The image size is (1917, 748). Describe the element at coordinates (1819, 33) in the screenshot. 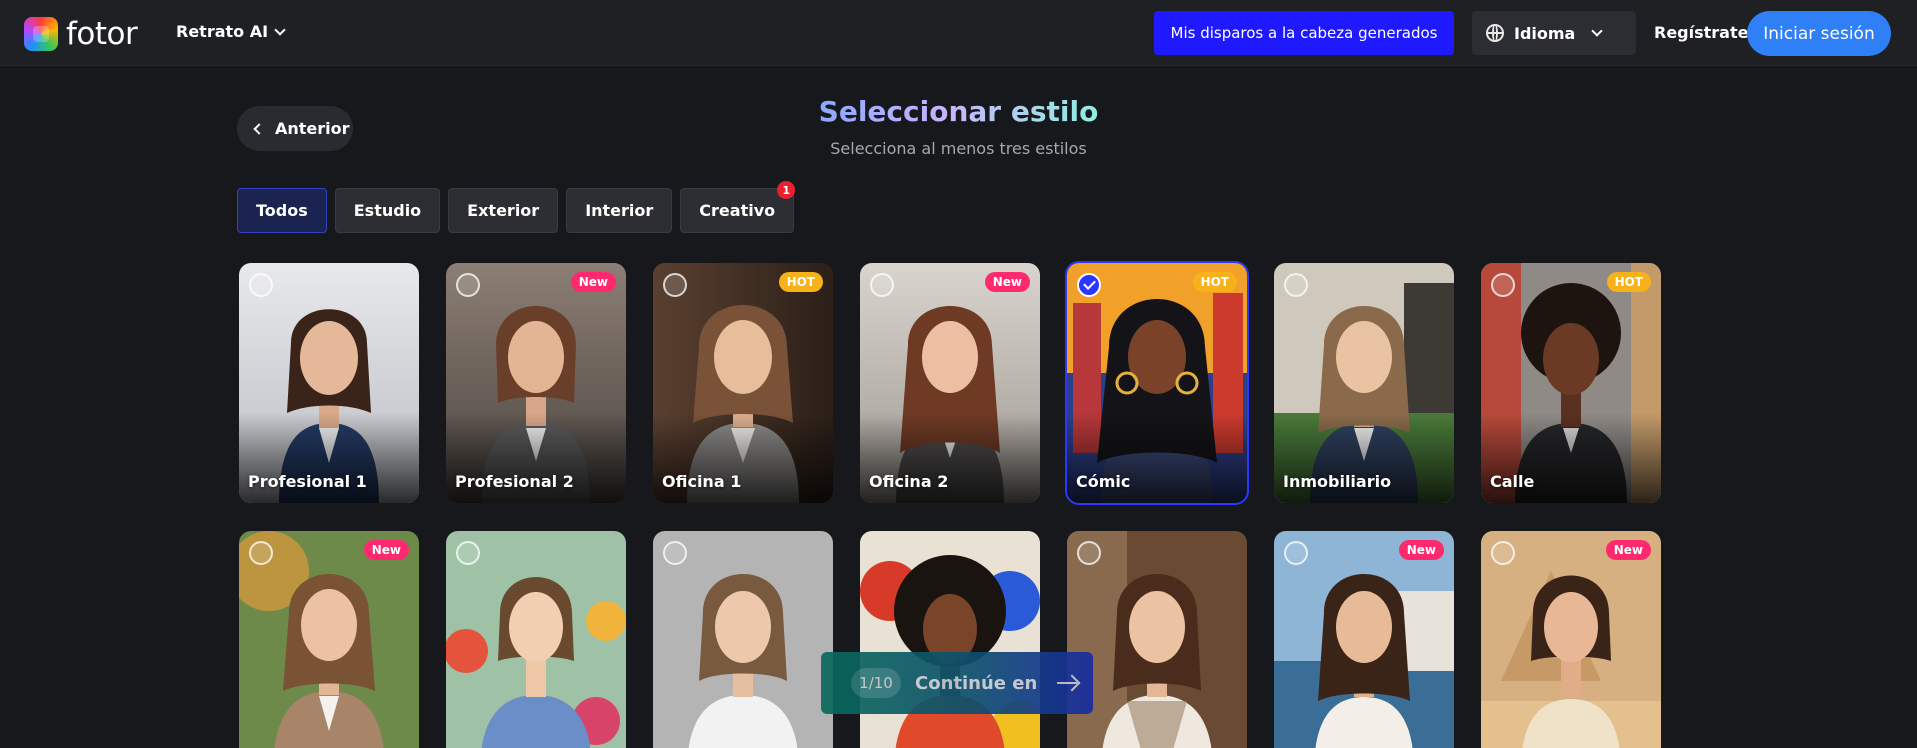

I see `login-button: Iniciar sesión` at that location.